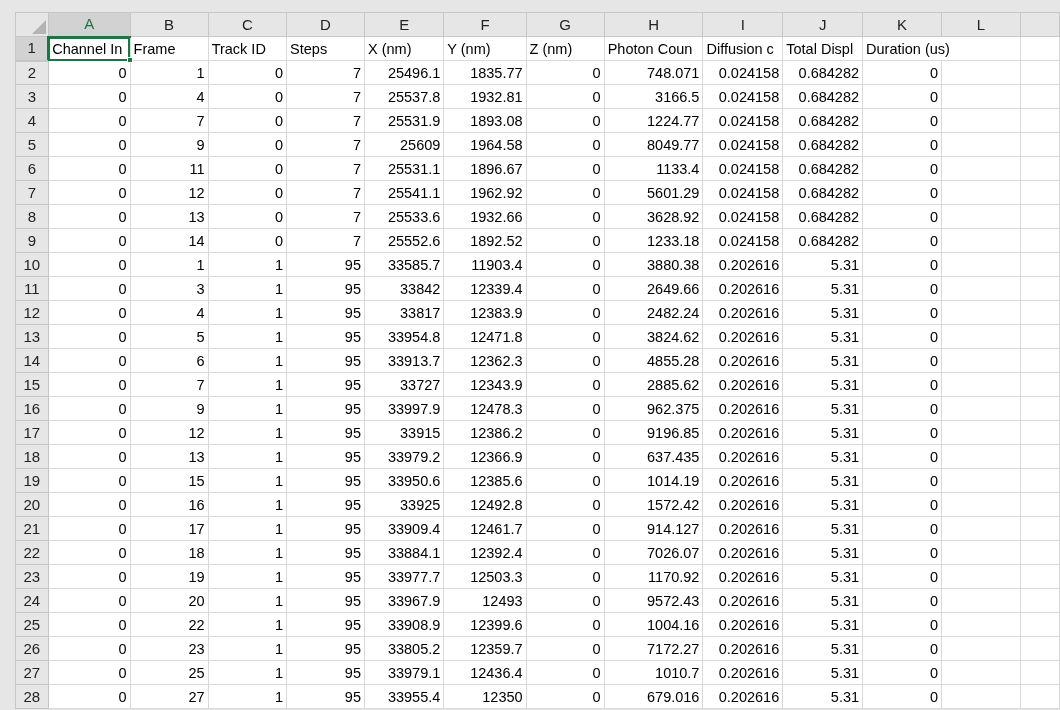 The width and height of the screenshot is (1060, 710). Describe the element at coordinates (32, 528) in the screenshot. I see `row-header: 21` at that location.